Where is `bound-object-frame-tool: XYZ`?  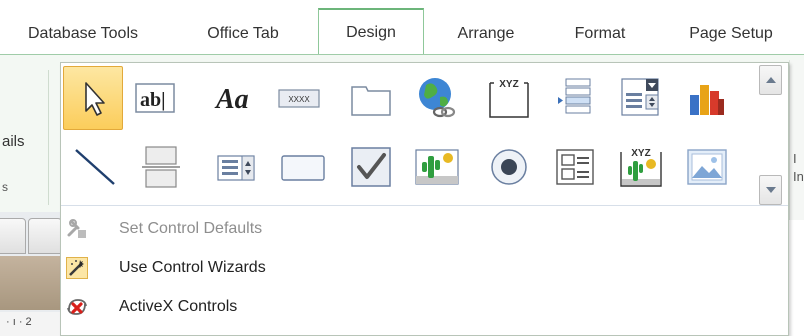
bound-object-frame-tool: XYZ is located at coordinates (641, 167).